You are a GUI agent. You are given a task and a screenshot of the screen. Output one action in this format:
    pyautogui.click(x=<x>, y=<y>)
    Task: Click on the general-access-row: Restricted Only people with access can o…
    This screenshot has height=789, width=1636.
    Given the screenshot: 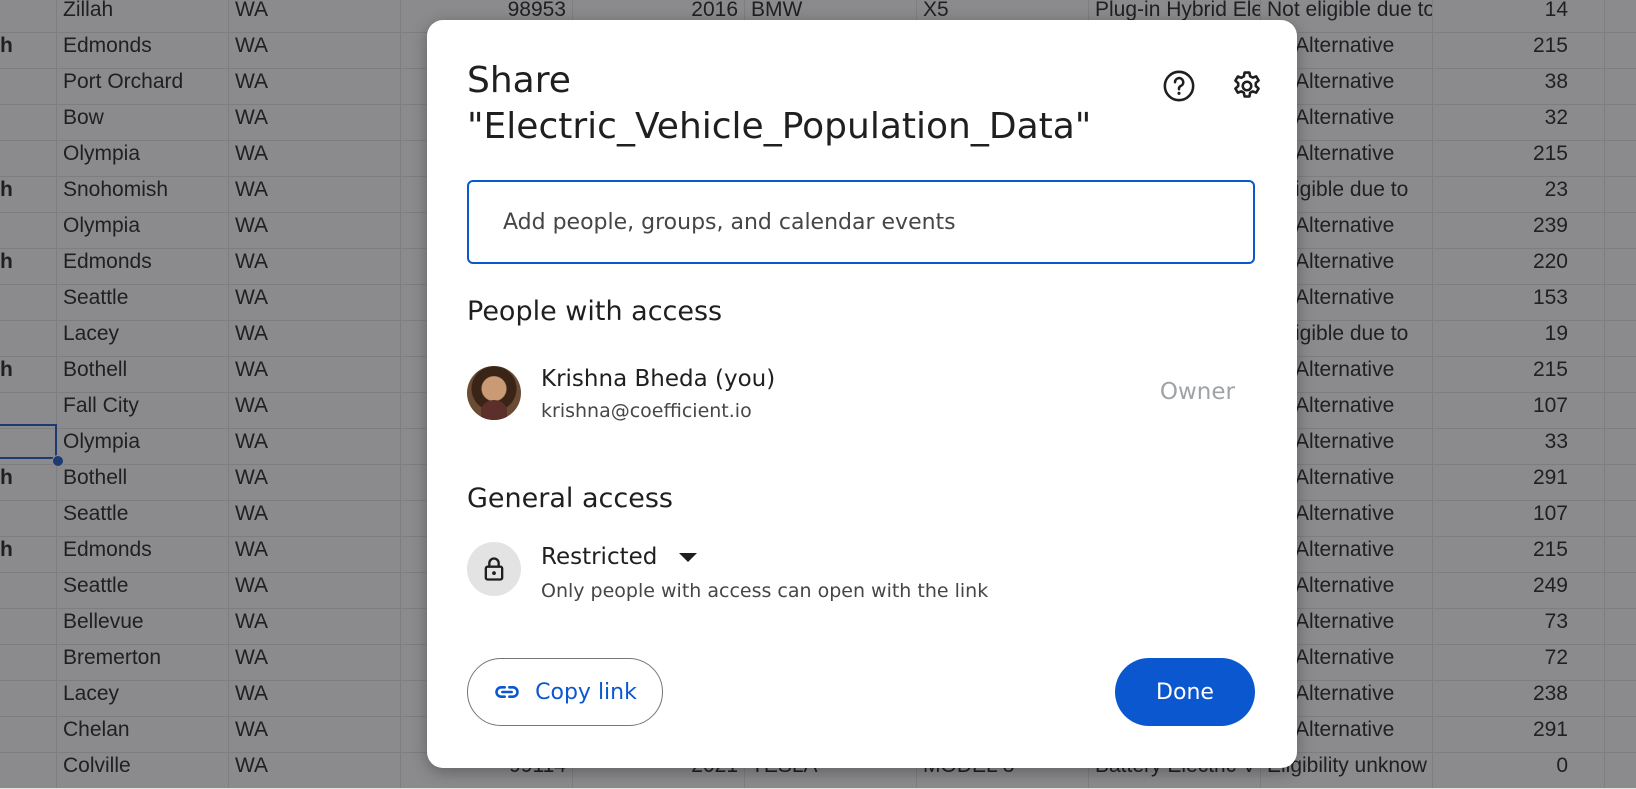 What is the action you would take?
    pyautogui.click(x=861, y=575)
    